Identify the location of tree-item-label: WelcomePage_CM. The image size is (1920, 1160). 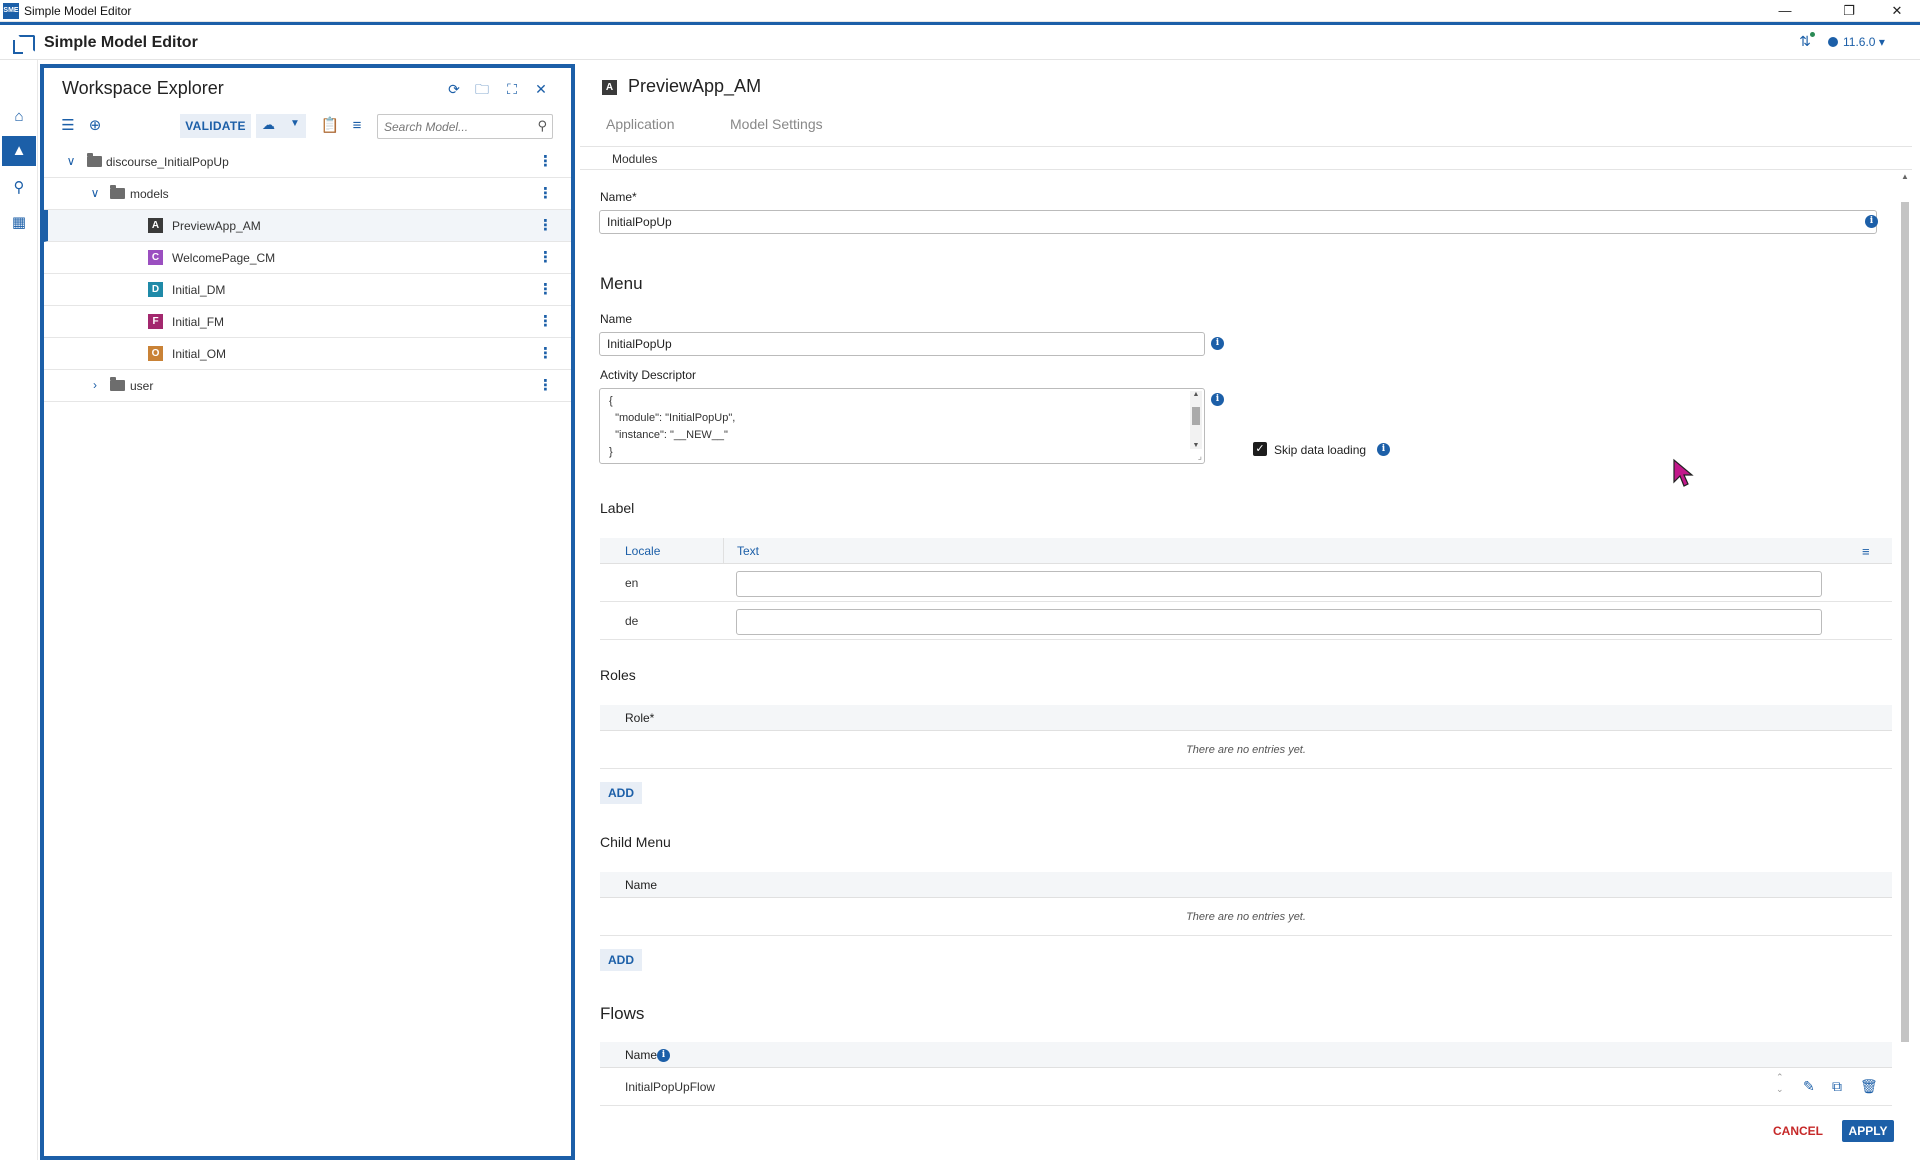
(224, 258).